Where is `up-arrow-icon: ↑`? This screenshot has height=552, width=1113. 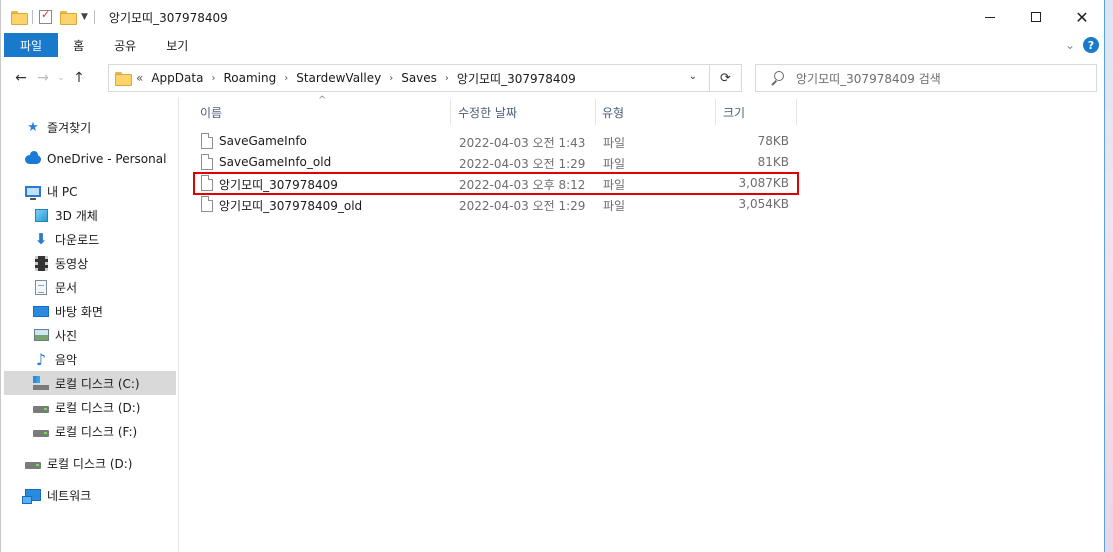 up-arrow-icon: ↑ is located at coordinates (79, 78).